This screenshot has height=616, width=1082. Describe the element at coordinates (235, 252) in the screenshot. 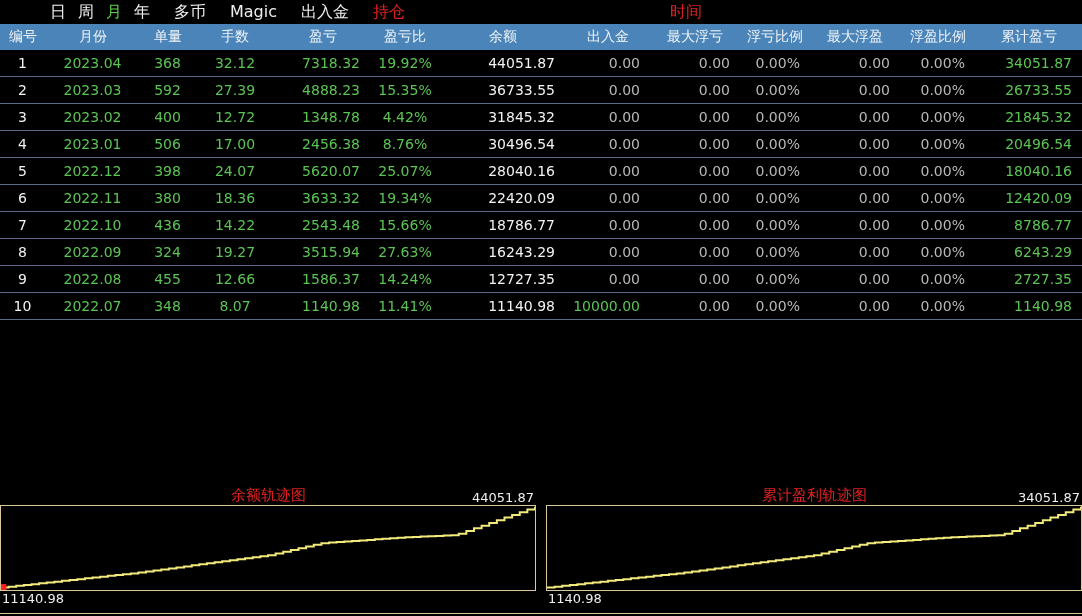

I see `table-cell-text: 19.27` at that location.